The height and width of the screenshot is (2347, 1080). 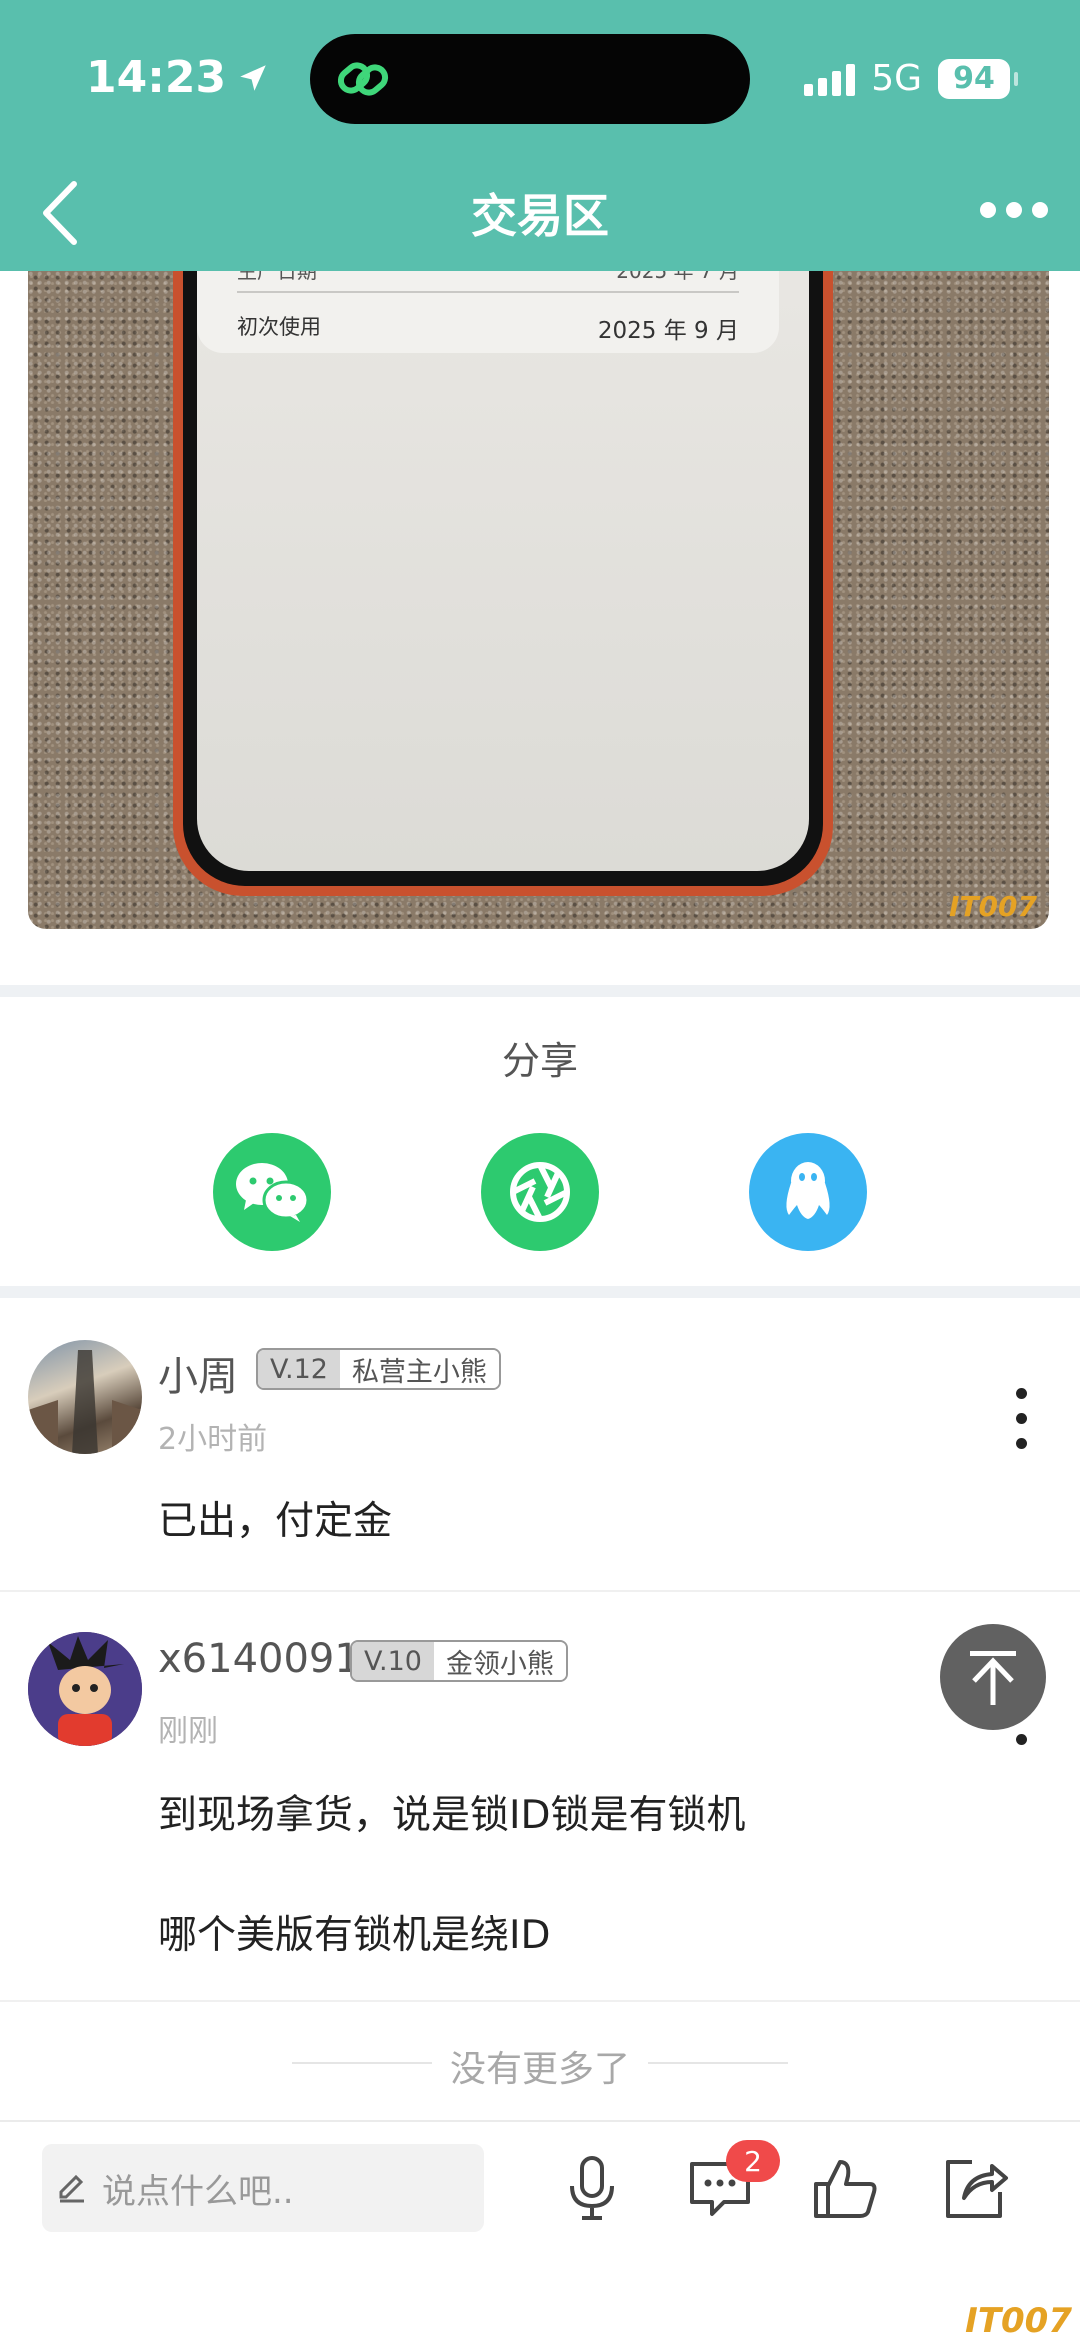 What do you see at coordinates (539, 2069) in the screenshot?
I see `no-more-text: 没有更多了` at bounding box center [539, 2069].